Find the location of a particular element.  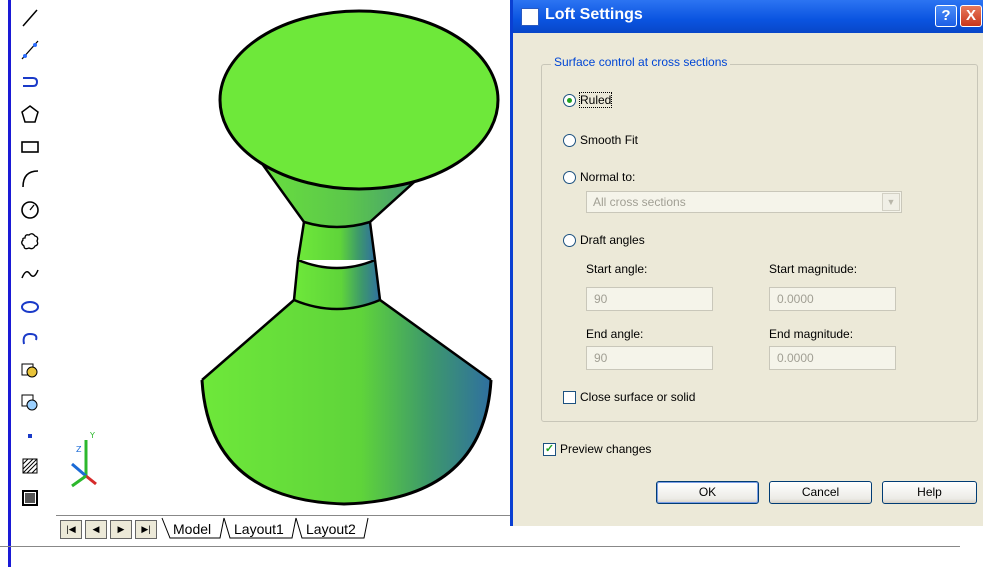

preview-changes-checkbox: ✓ Preview changes is located at coordinates (597, 449).